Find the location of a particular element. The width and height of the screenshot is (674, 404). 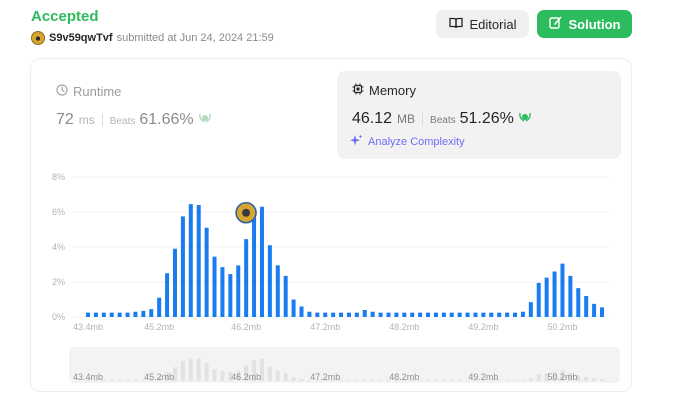

x-tick-label: 49.2mb is located at coordinates (483, 327).